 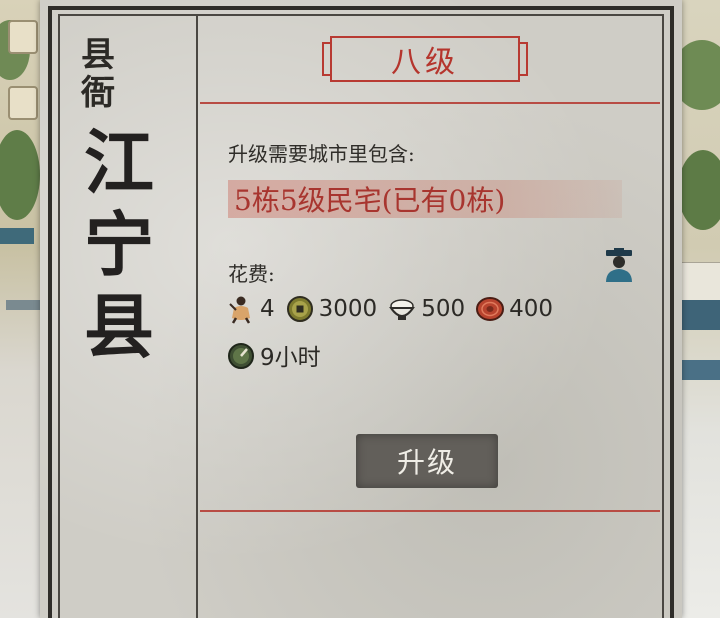 I want to click on cost-item-coins: 3000, so click(x=331, y=309).